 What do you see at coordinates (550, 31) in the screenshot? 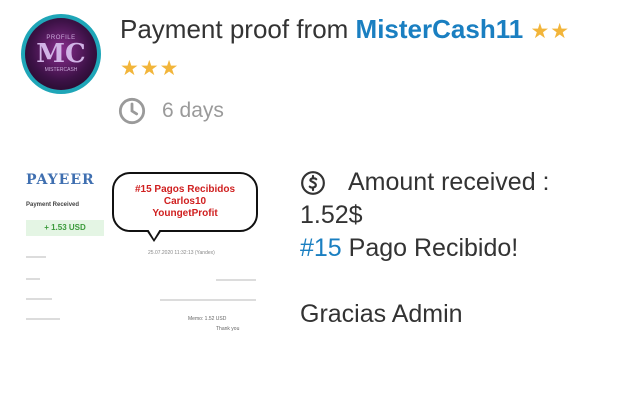
I see `stars-first: ★★` at bounding box center [550, 31].